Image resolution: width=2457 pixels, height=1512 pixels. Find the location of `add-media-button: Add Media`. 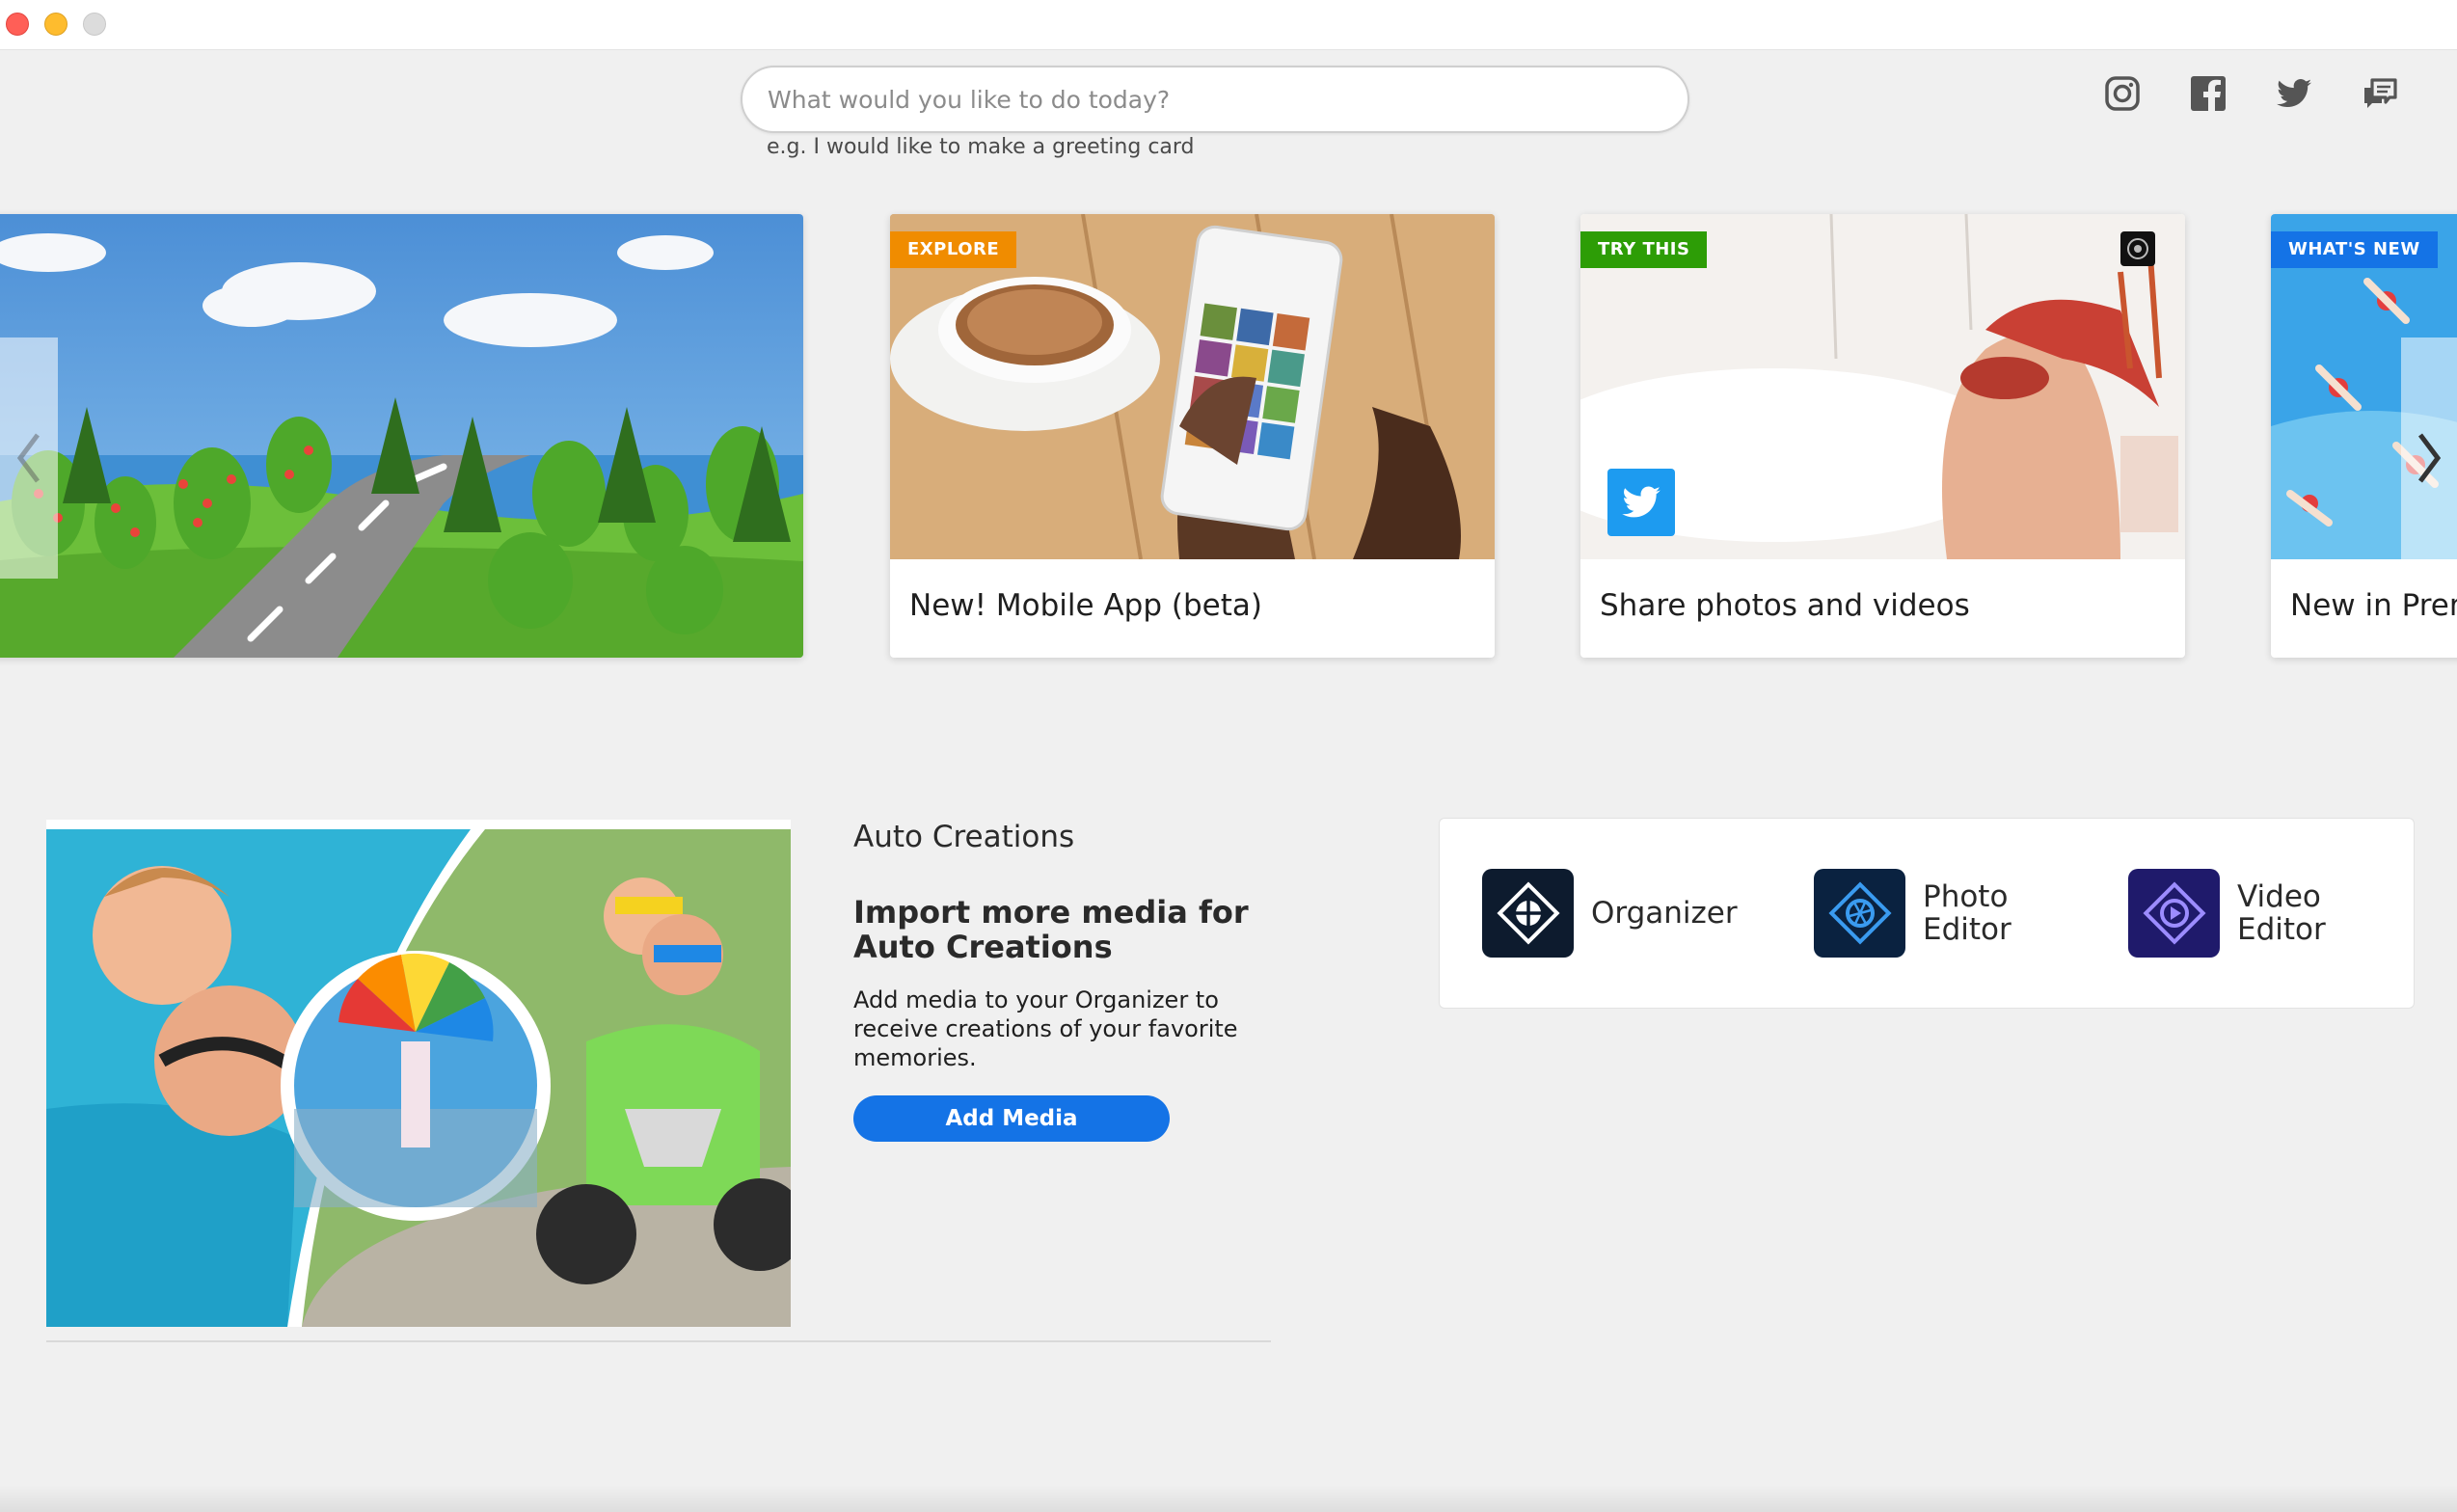

add-media-button: Add Media is located at coordinates (1011, 1118).